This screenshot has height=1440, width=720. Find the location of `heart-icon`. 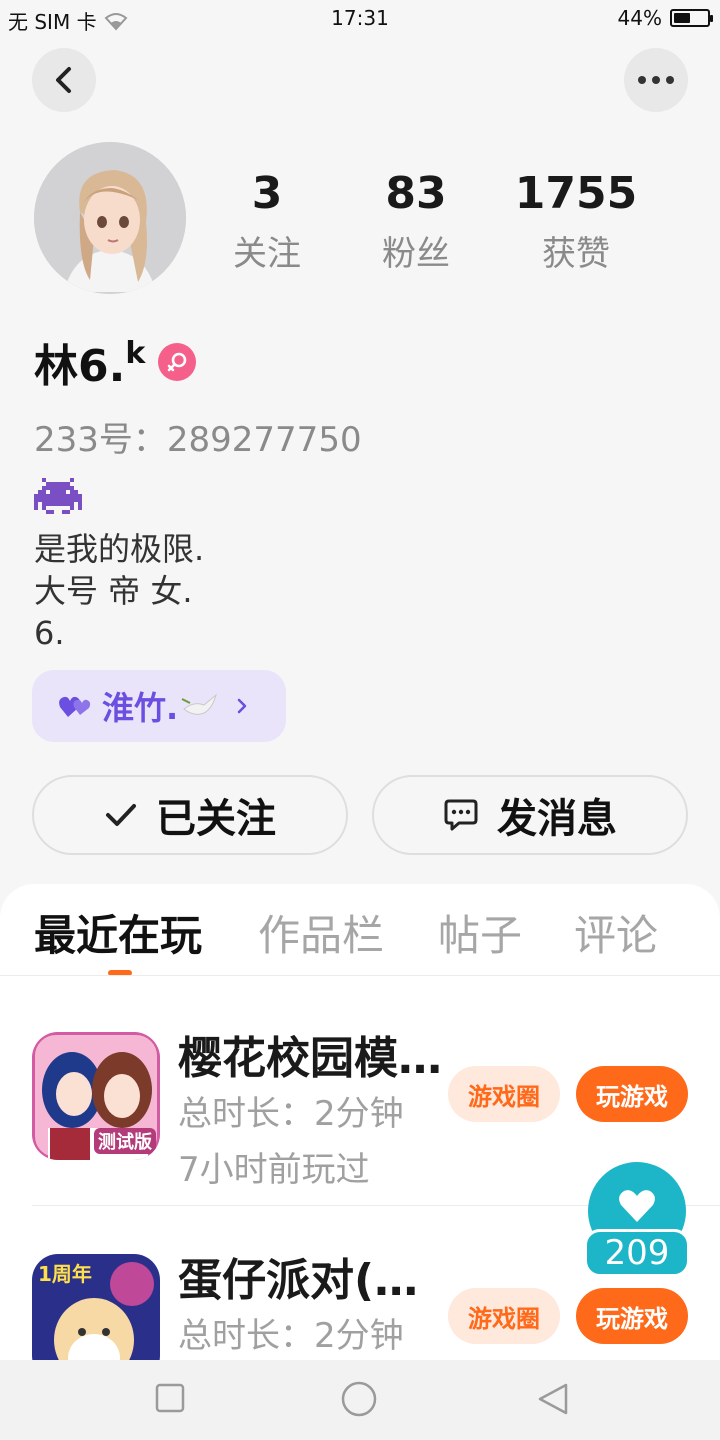

heart-icon is located at coordinates (637, 1206).